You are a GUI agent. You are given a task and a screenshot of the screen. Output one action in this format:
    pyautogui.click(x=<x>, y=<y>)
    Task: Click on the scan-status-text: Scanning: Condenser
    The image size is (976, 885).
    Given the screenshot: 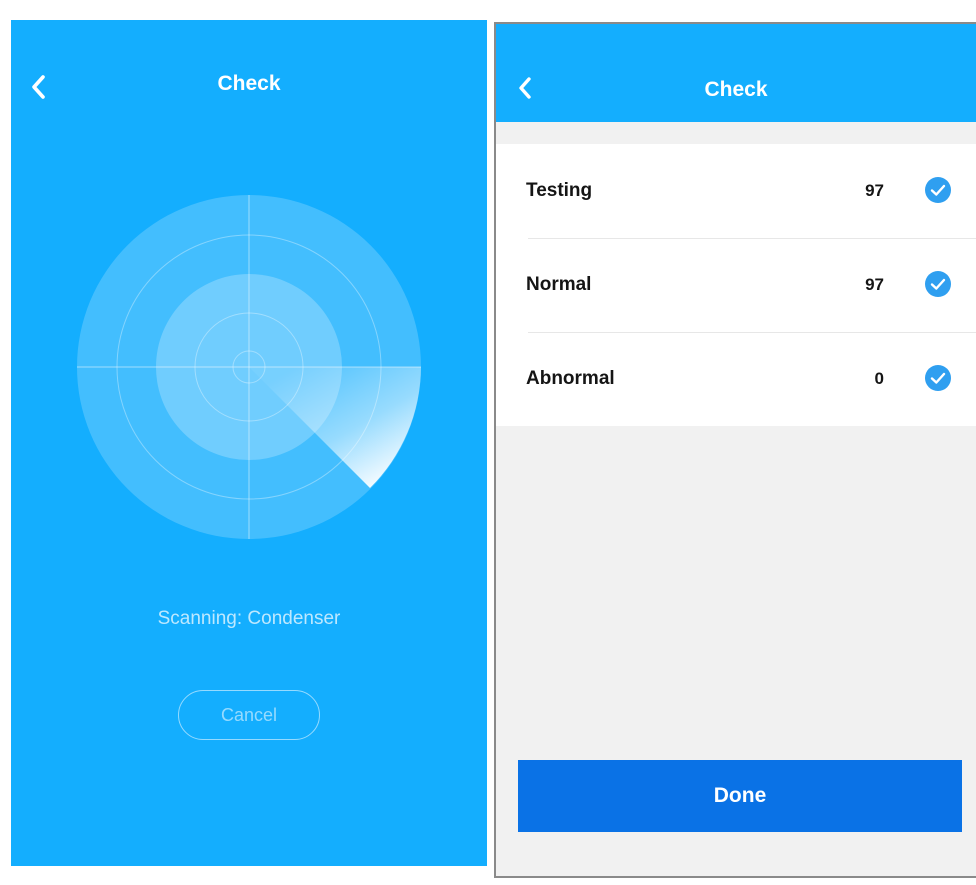 What is the action you would take?
    pyautogui.click(x=249, y=619)
    